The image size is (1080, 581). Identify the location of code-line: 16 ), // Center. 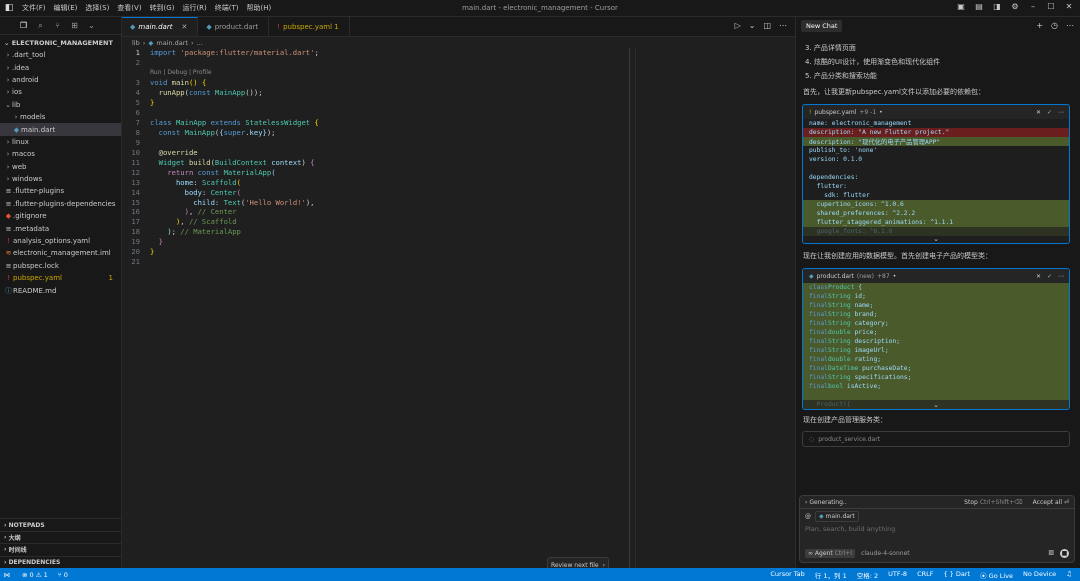
(314, 212).